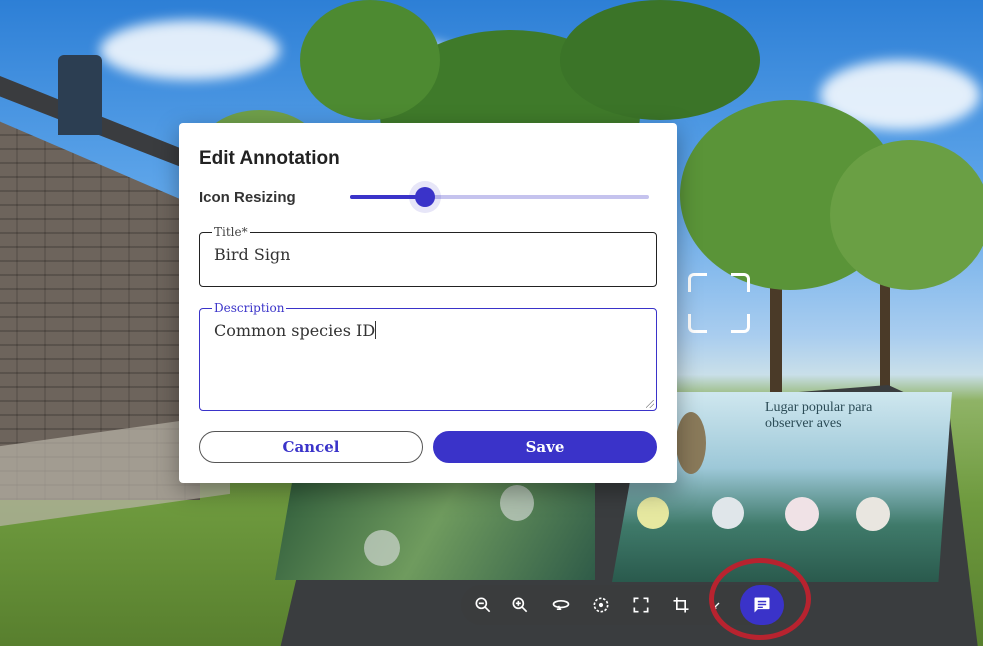 This screenshot has width=983, height=646. Describe the element at coordinates (681, 605) in the screenshot. I see `crop-icon` at that location.